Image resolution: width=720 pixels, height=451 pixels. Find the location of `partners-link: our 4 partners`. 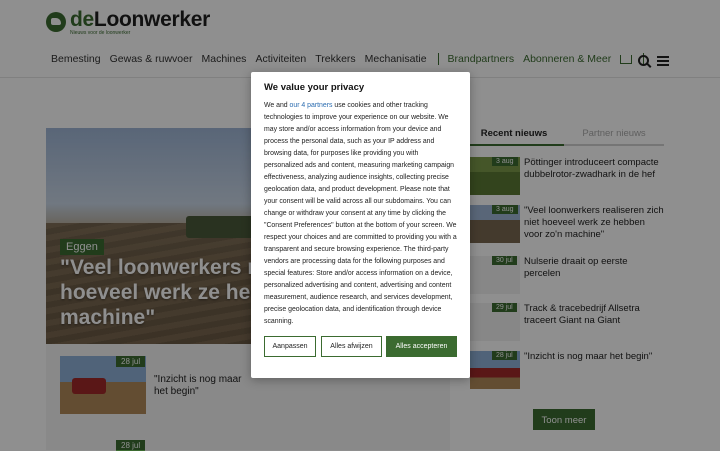

partners-link: our 4 partners is located at coordinates (311, 105).